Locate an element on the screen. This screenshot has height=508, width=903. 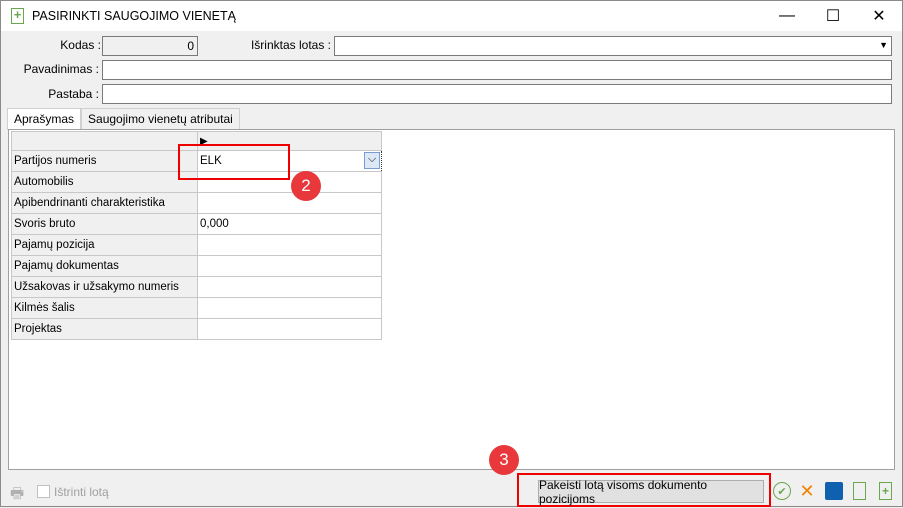
new-document-button-icon: + is located at coordinates (885, 491).